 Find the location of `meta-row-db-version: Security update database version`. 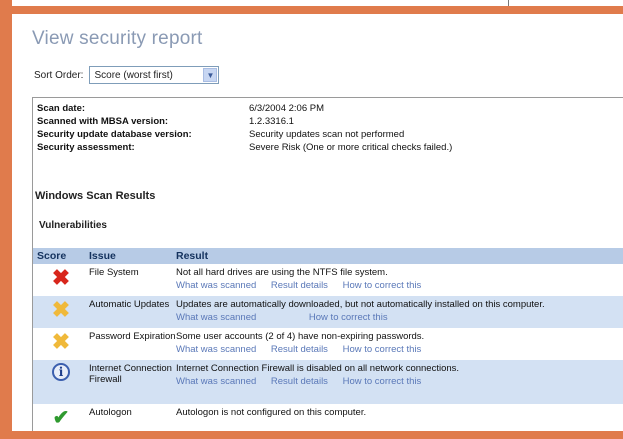

meta-row-db-version: Security update database version is located at coordinates (244, 135).